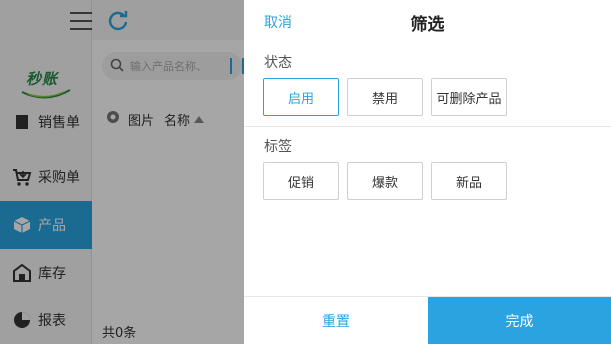 The height and width of the screenshot is (344, 611). What do you see at coordinates (301, 97) in the screenshot?
I see `status-option-enabled: 启用` at bounding box center [301, 97].